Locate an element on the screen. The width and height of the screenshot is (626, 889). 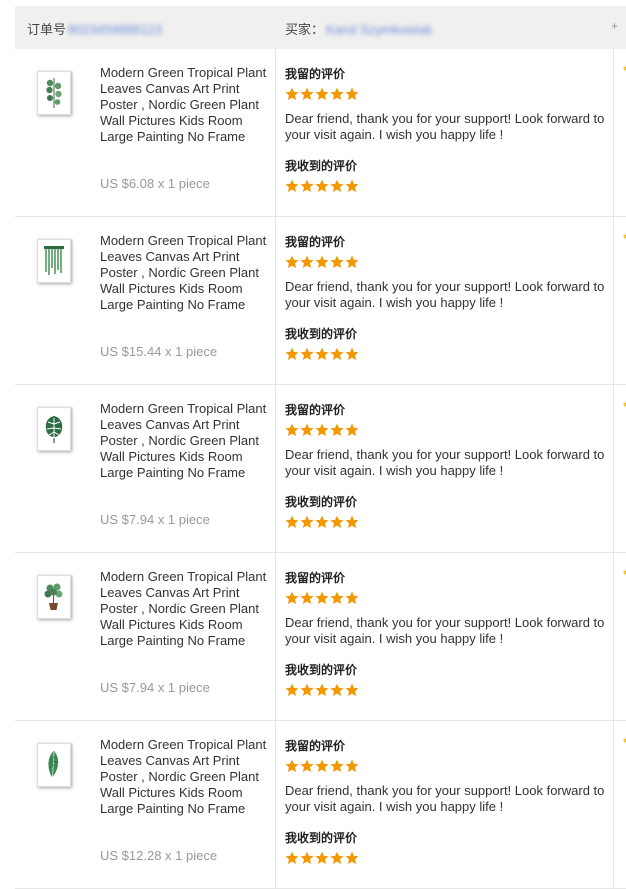
order-number-value: 8023459888123 is located at coordinates (115, 29).